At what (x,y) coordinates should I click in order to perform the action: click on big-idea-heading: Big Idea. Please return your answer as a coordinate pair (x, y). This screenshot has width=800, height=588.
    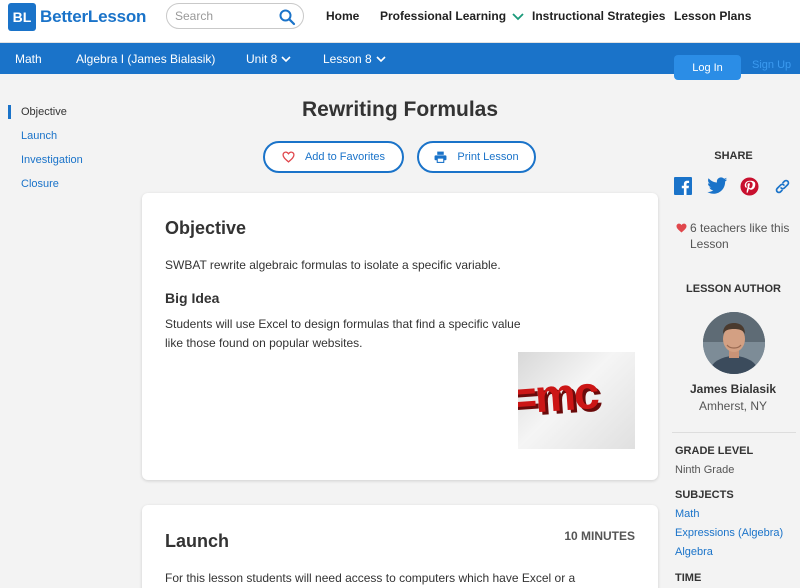
    Looking at the image, I should click on (192, 298).